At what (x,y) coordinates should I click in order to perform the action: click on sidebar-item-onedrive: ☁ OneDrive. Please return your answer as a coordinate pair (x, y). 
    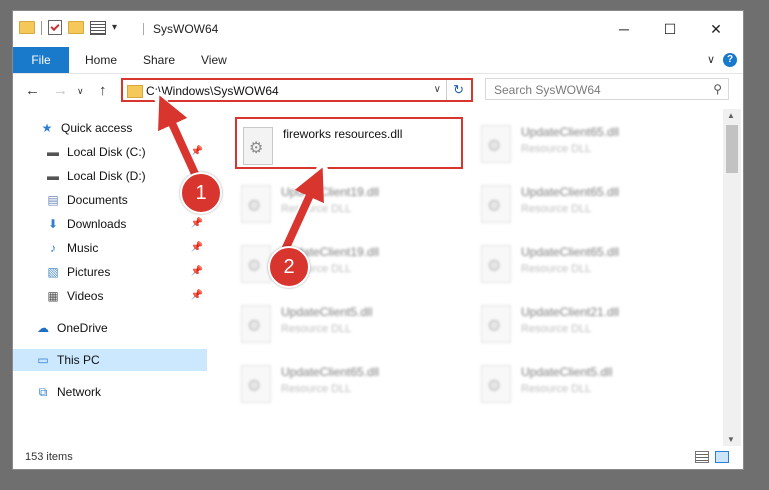
    Looking at the image, I should click on (110, 328).